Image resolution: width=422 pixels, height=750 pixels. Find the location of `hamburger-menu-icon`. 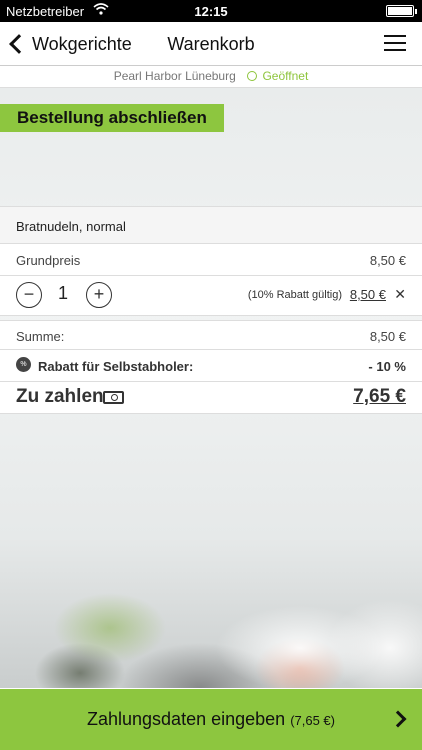

hamburger-menu-icon is located at coordinates (395, 44).